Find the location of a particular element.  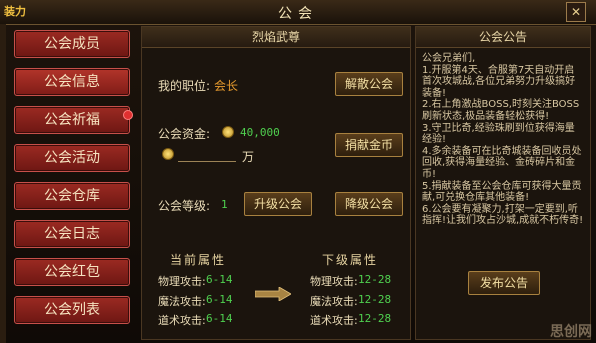

notice-line: 3.守卫比奇,经验珠刷到位获得海量经验! is located at coordinates (498, 134).